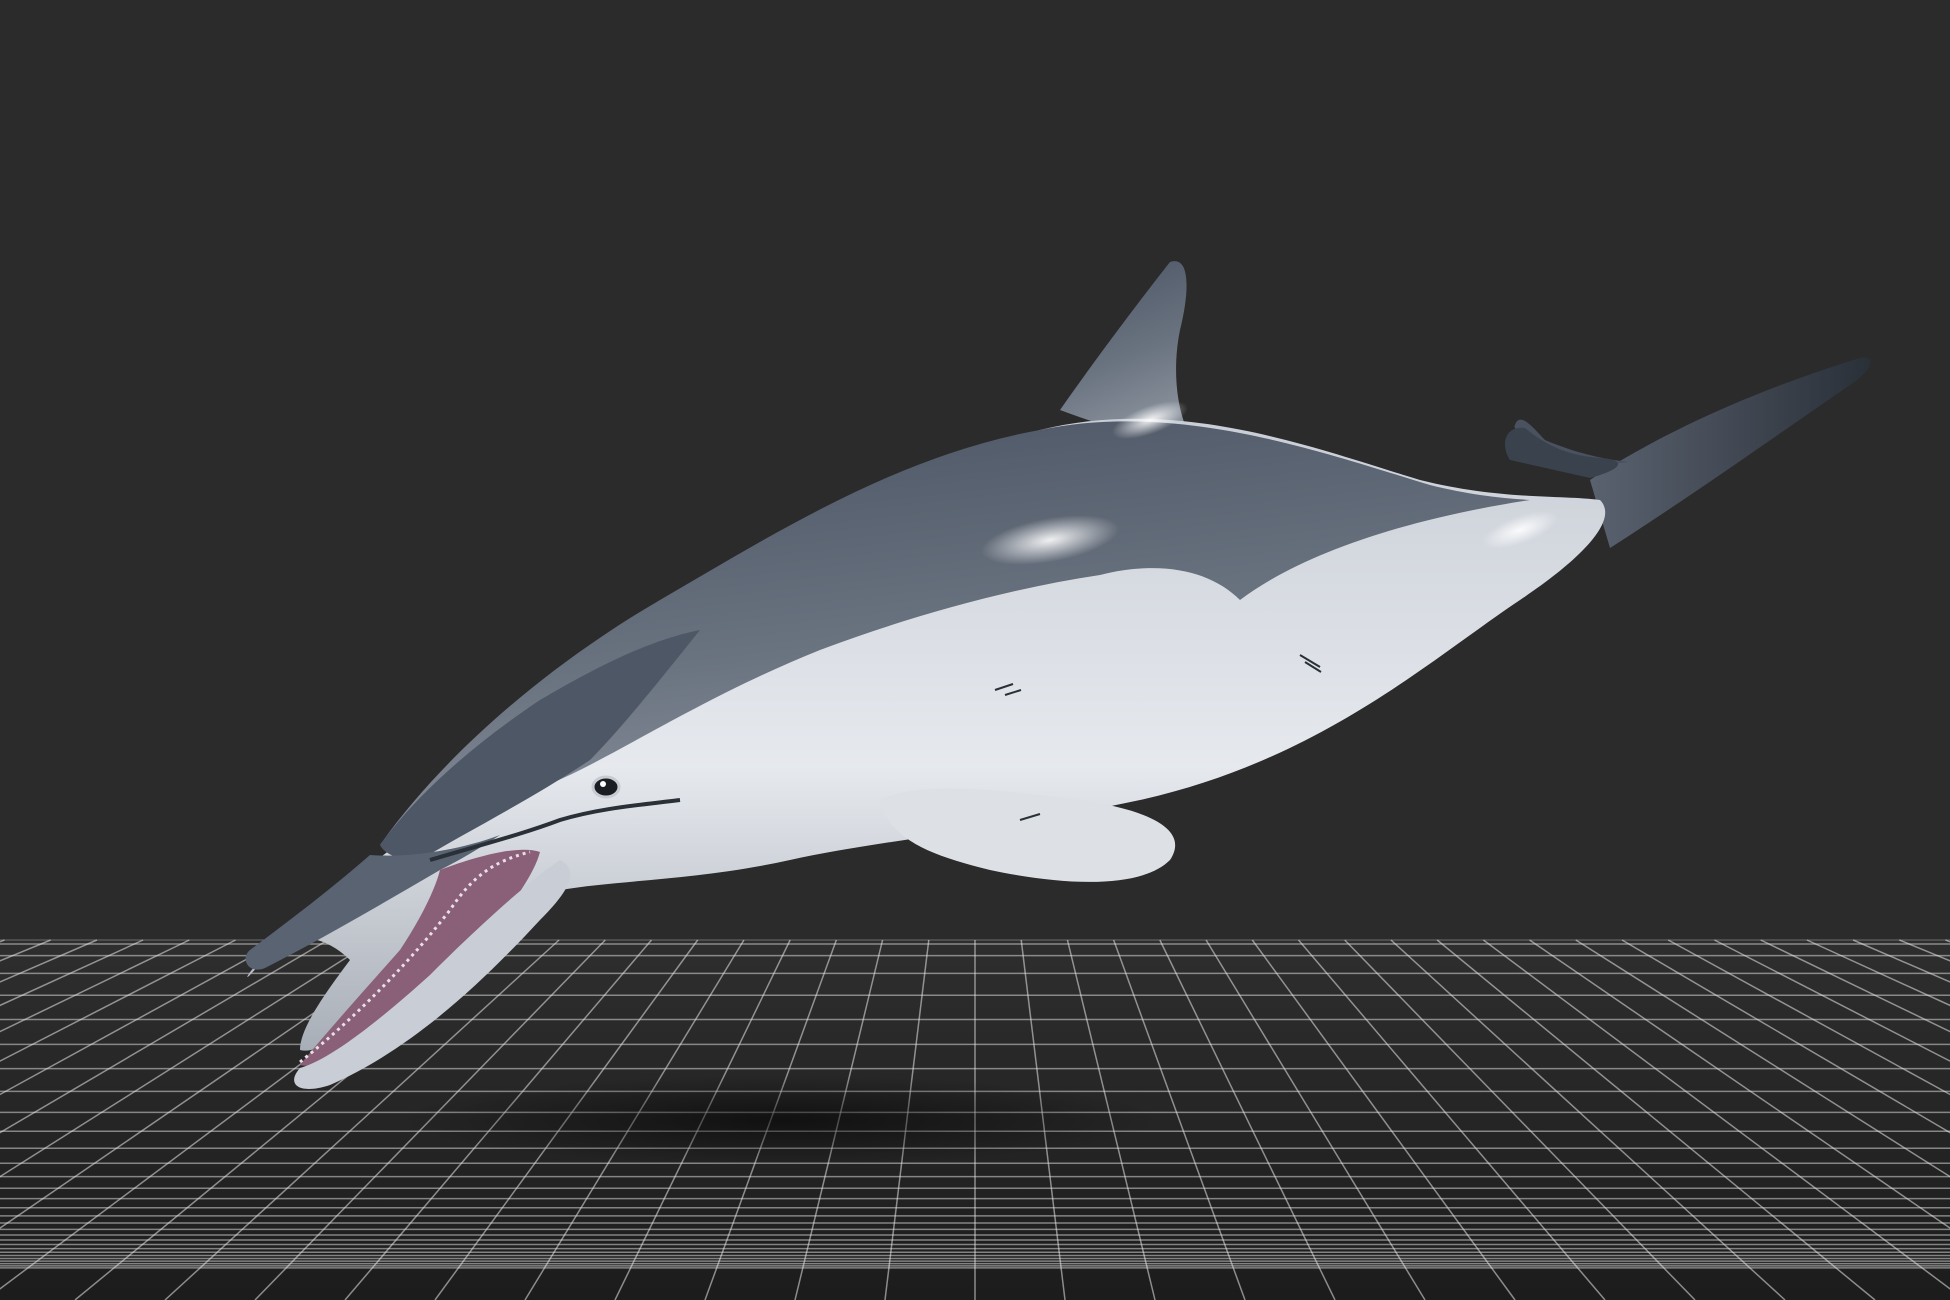 The width and height of the screenshot is (1950, 1300). Describe the element at coordinates (1028, 835) in the screenshot. I see `pectoral-fin` at that location.